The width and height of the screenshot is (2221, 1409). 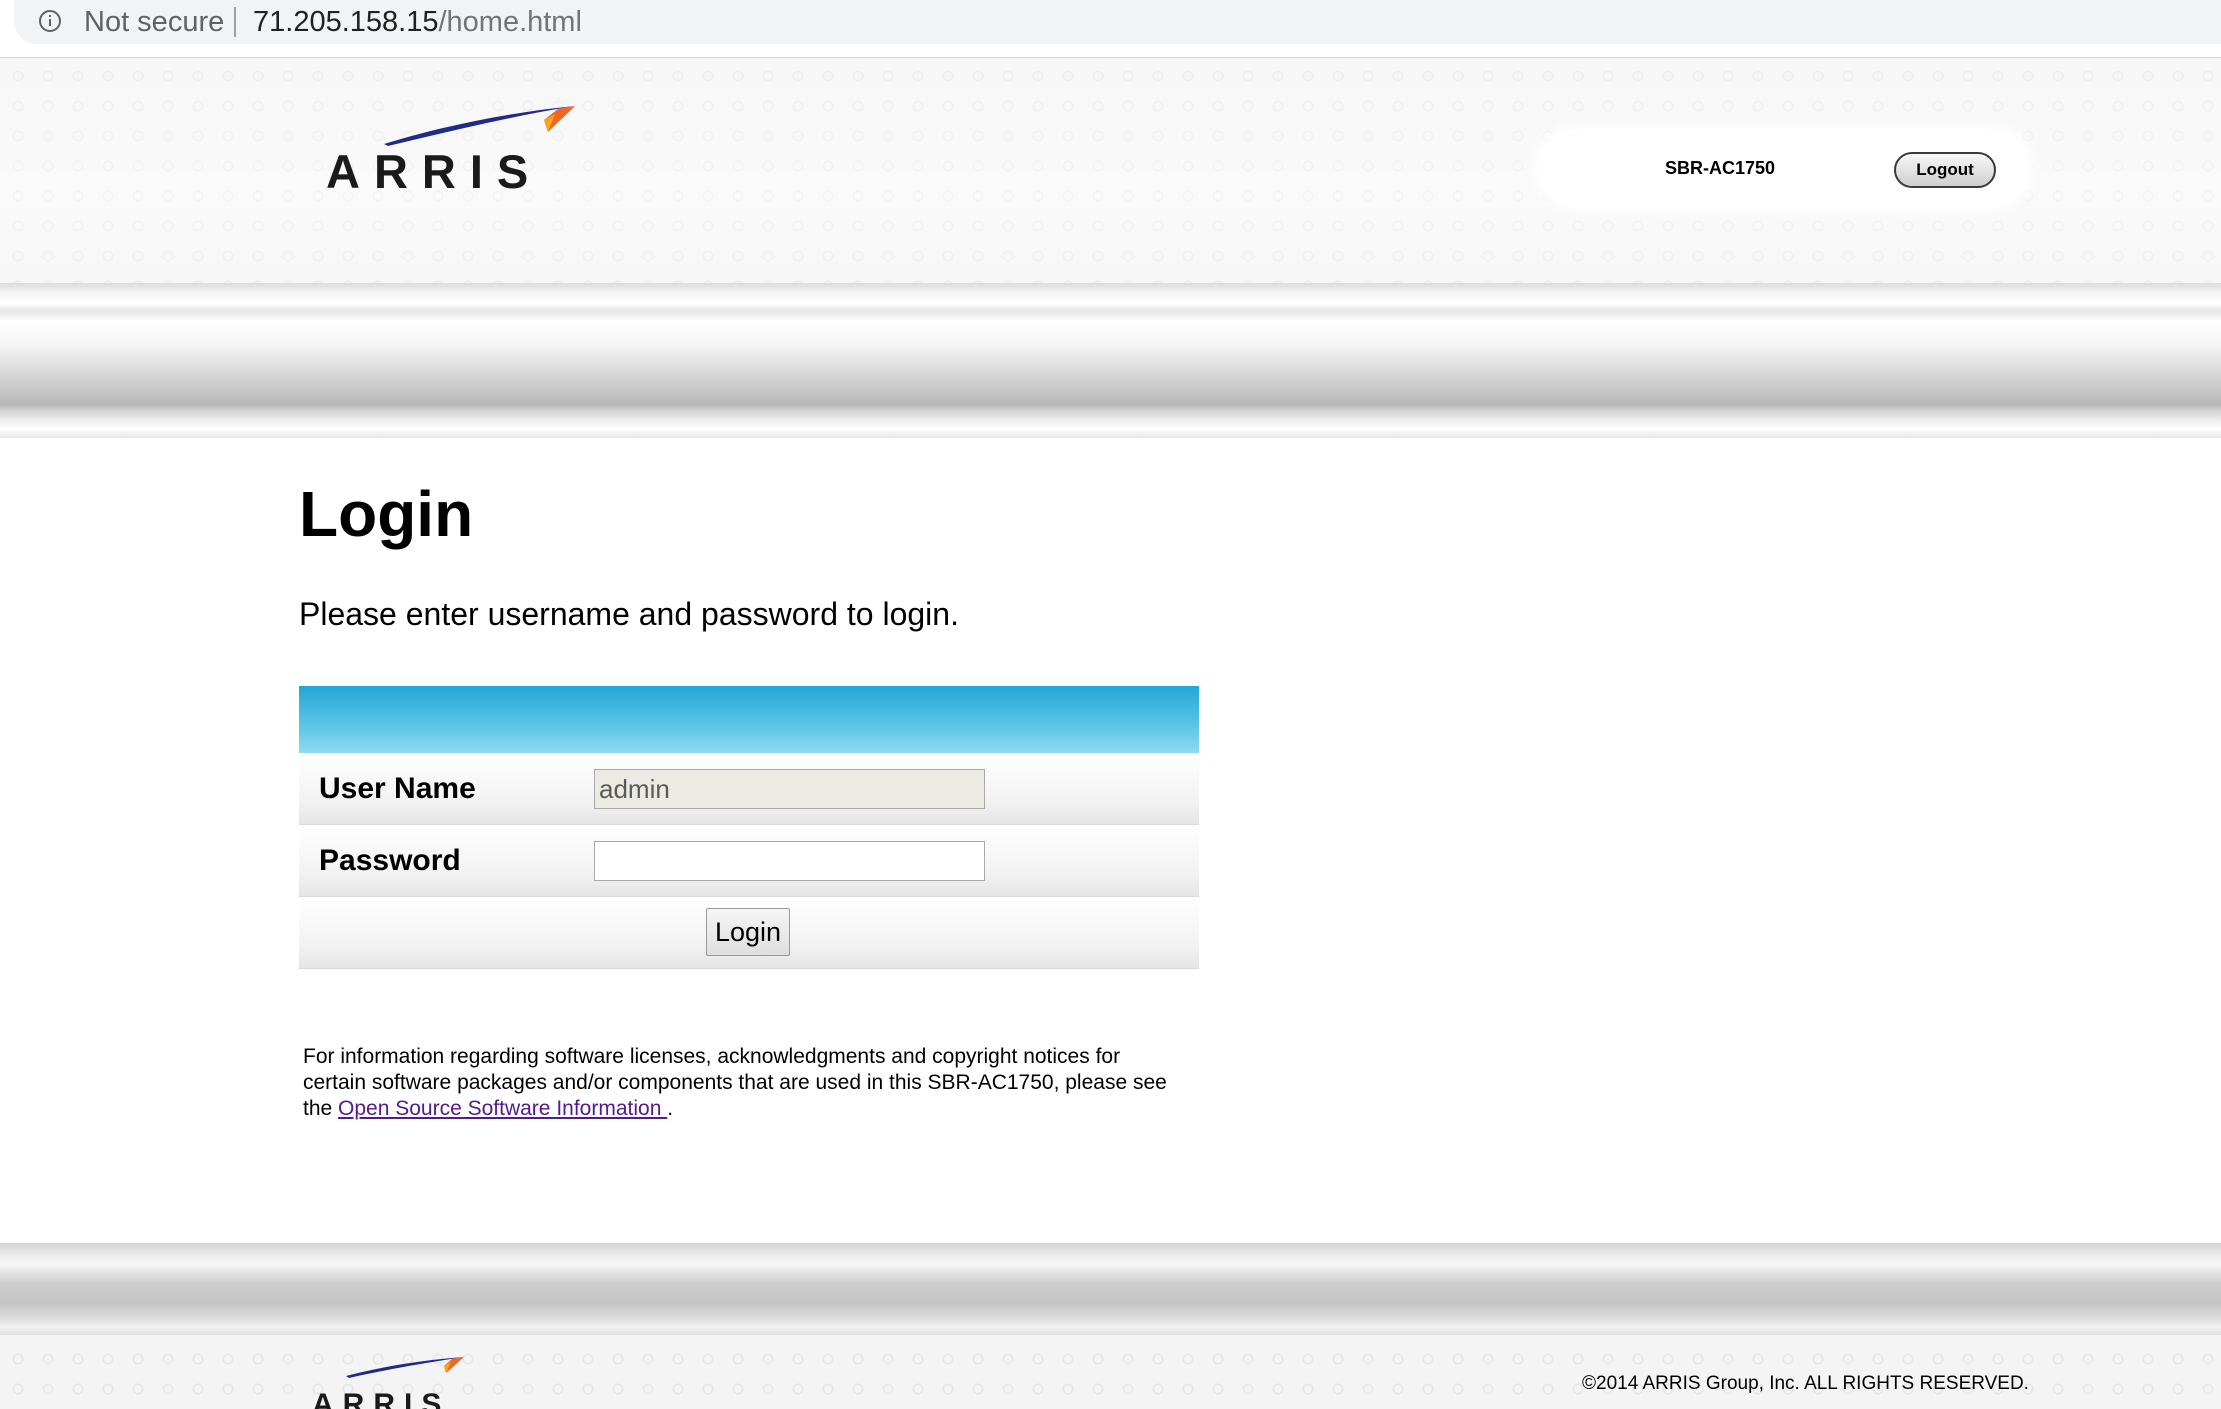 What do you see at coordinates (1110, 29) in the screenshot?
I see `browser-address-bar: Not secure 71.205.158.15/home.html` at bounding box center [1110, 29].